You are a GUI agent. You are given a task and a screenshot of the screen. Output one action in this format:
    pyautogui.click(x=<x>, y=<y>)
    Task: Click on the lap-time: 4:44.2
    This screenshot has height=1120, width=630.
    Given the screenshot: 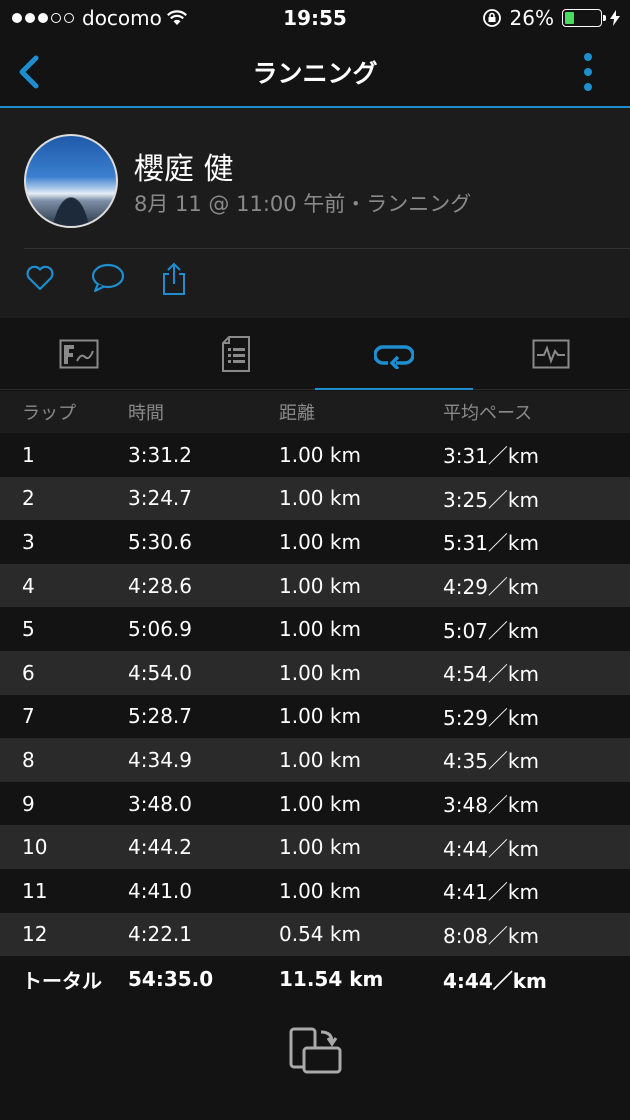 What is the action you would take?
    pyautogui.click(x=160, y=847)
    